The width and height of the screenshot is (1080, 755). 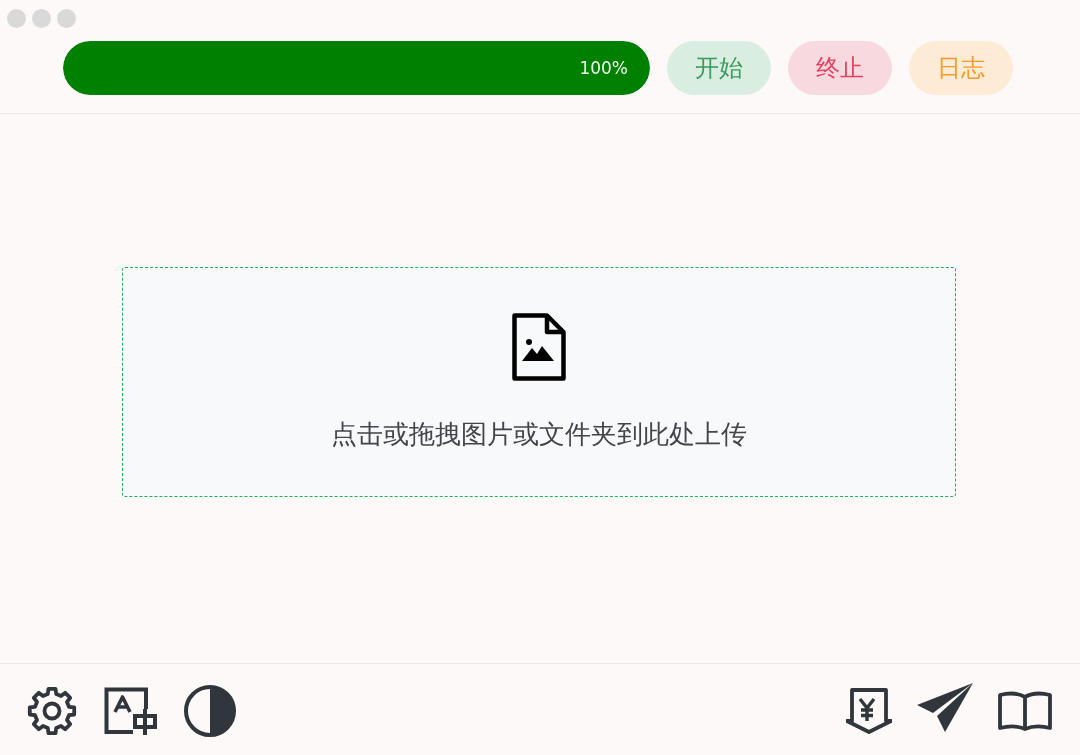 What do you see at coordinates (130, 711) in the screenshot?
I see `translate-icon` at bounding box center [130, 711].